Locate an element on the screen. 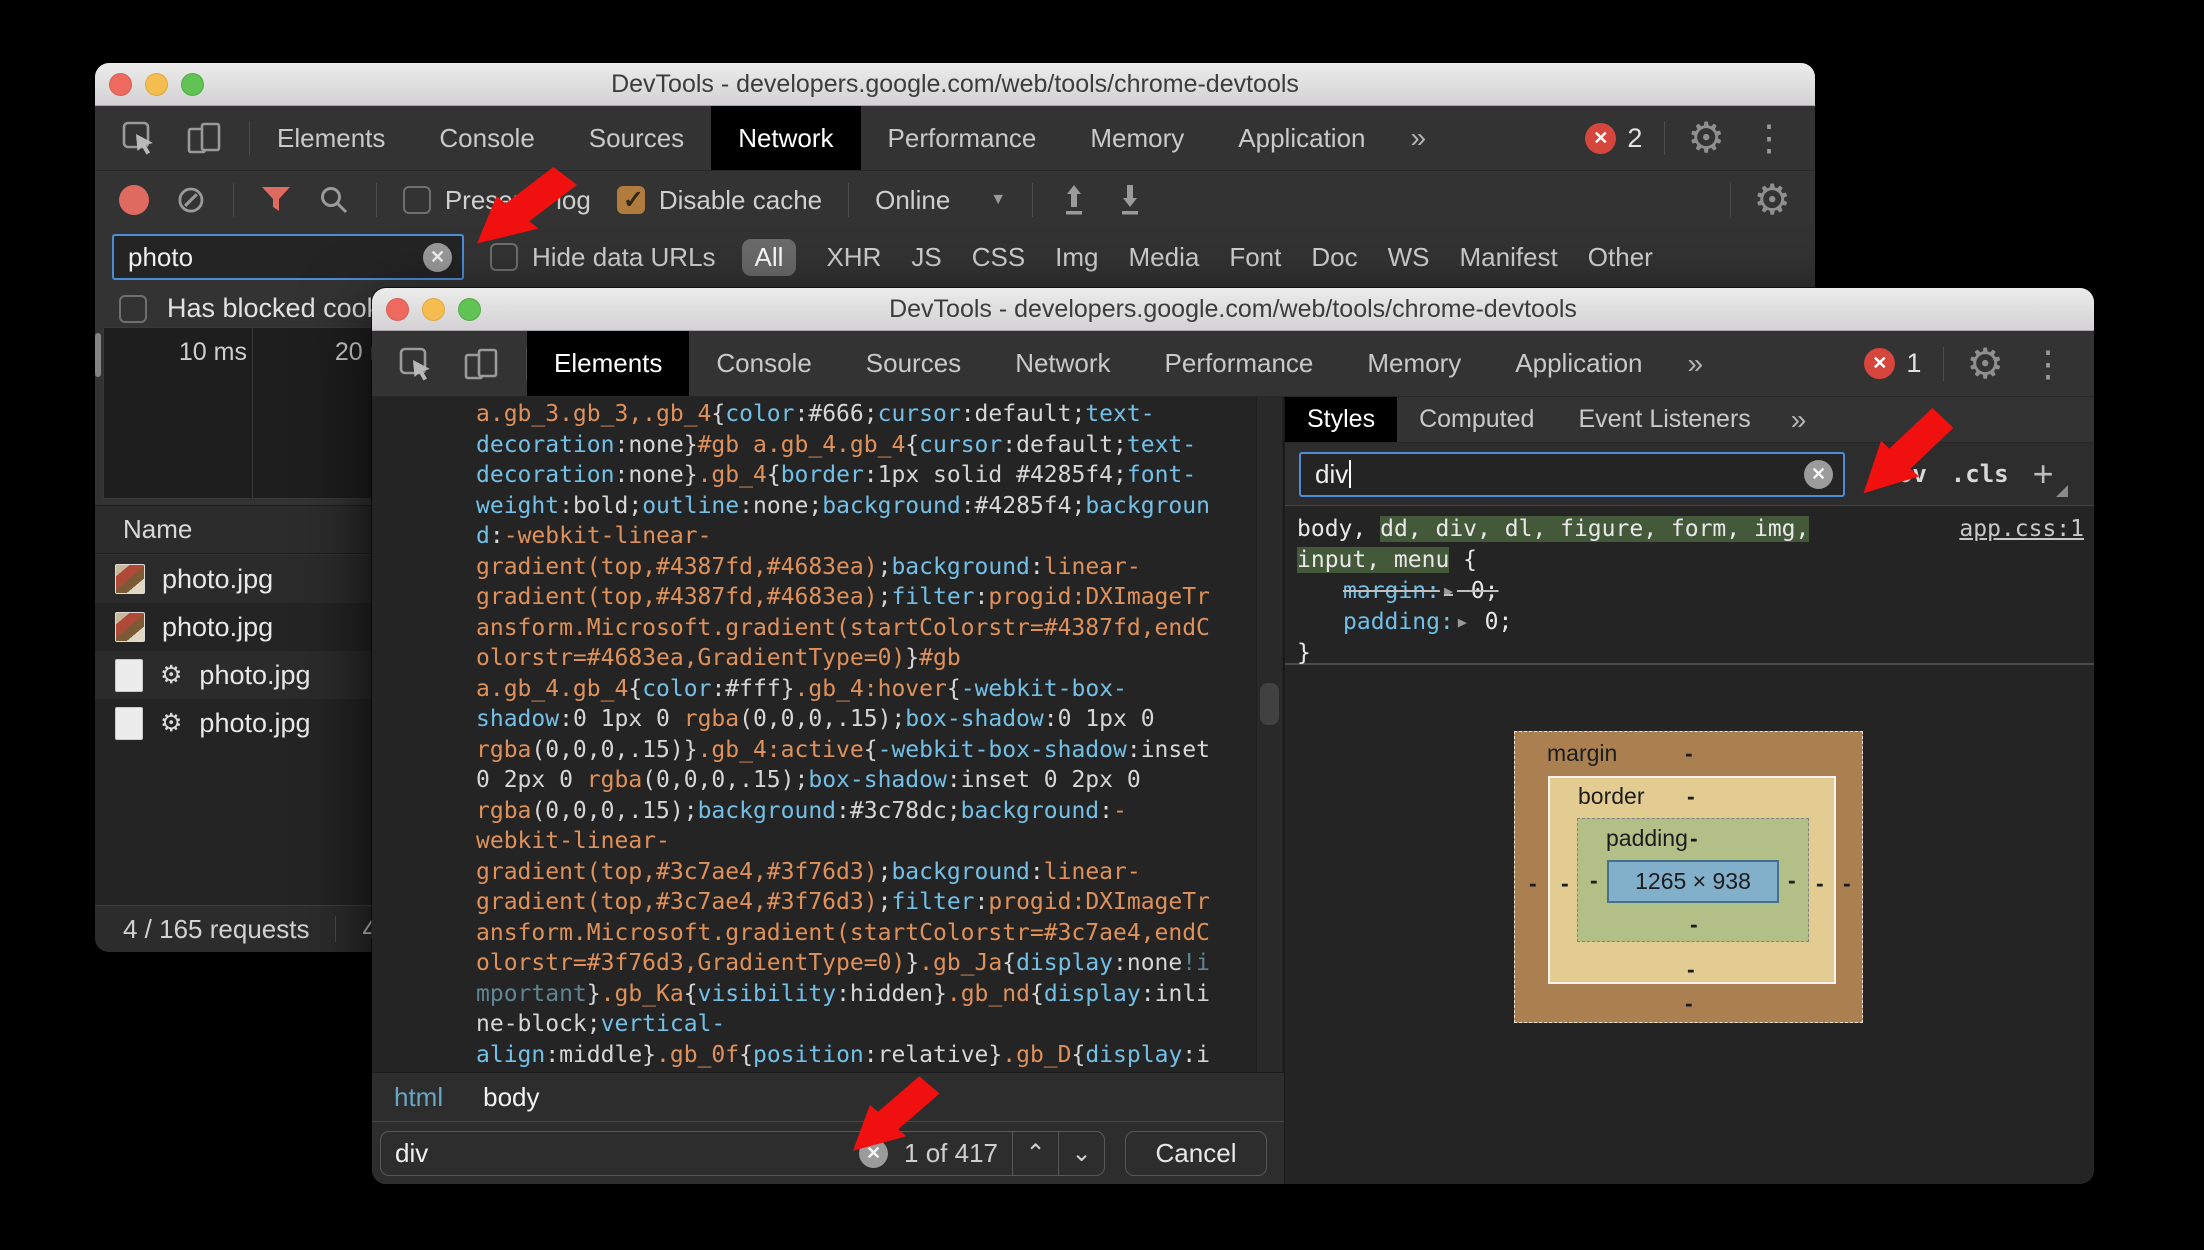 The height and width of the screenshot is (1250, 2204). timeline-tick: 10 ms is located at coordinates (212, 352).